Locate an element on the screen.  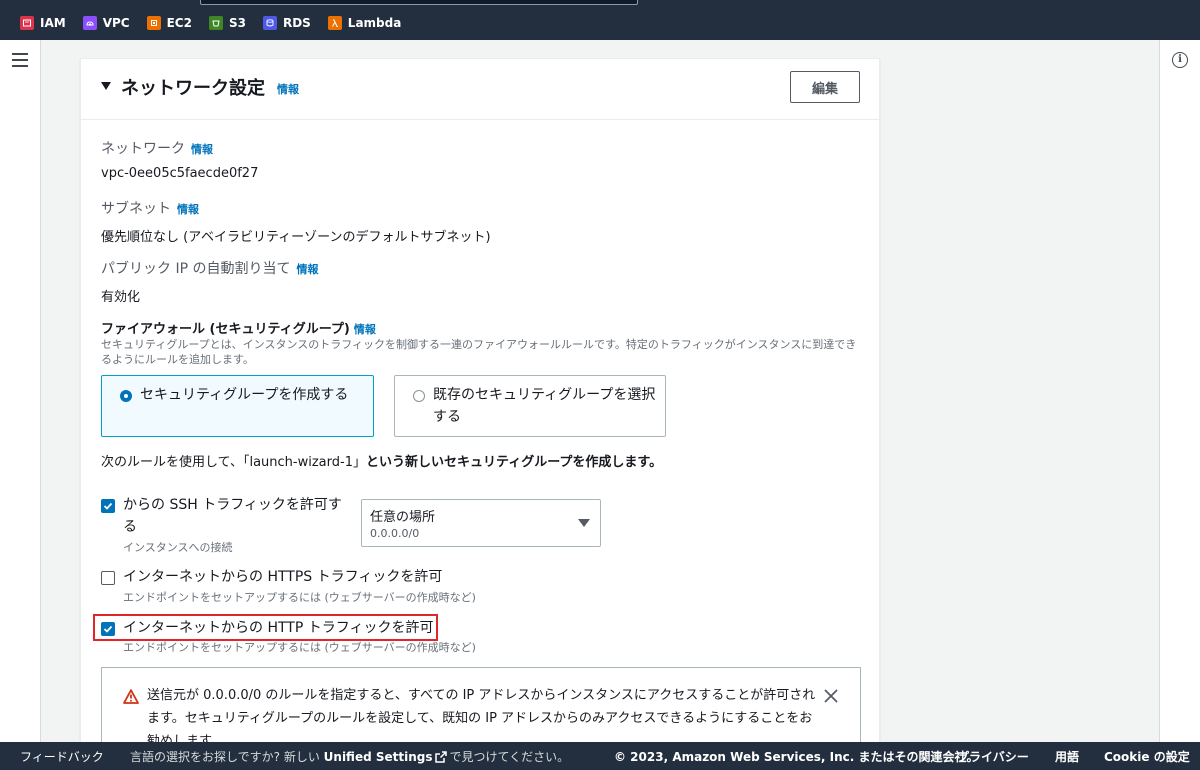
public-ip-label: パブリック IP の自動割り当て 情報 is located at coordinates (210, 269).